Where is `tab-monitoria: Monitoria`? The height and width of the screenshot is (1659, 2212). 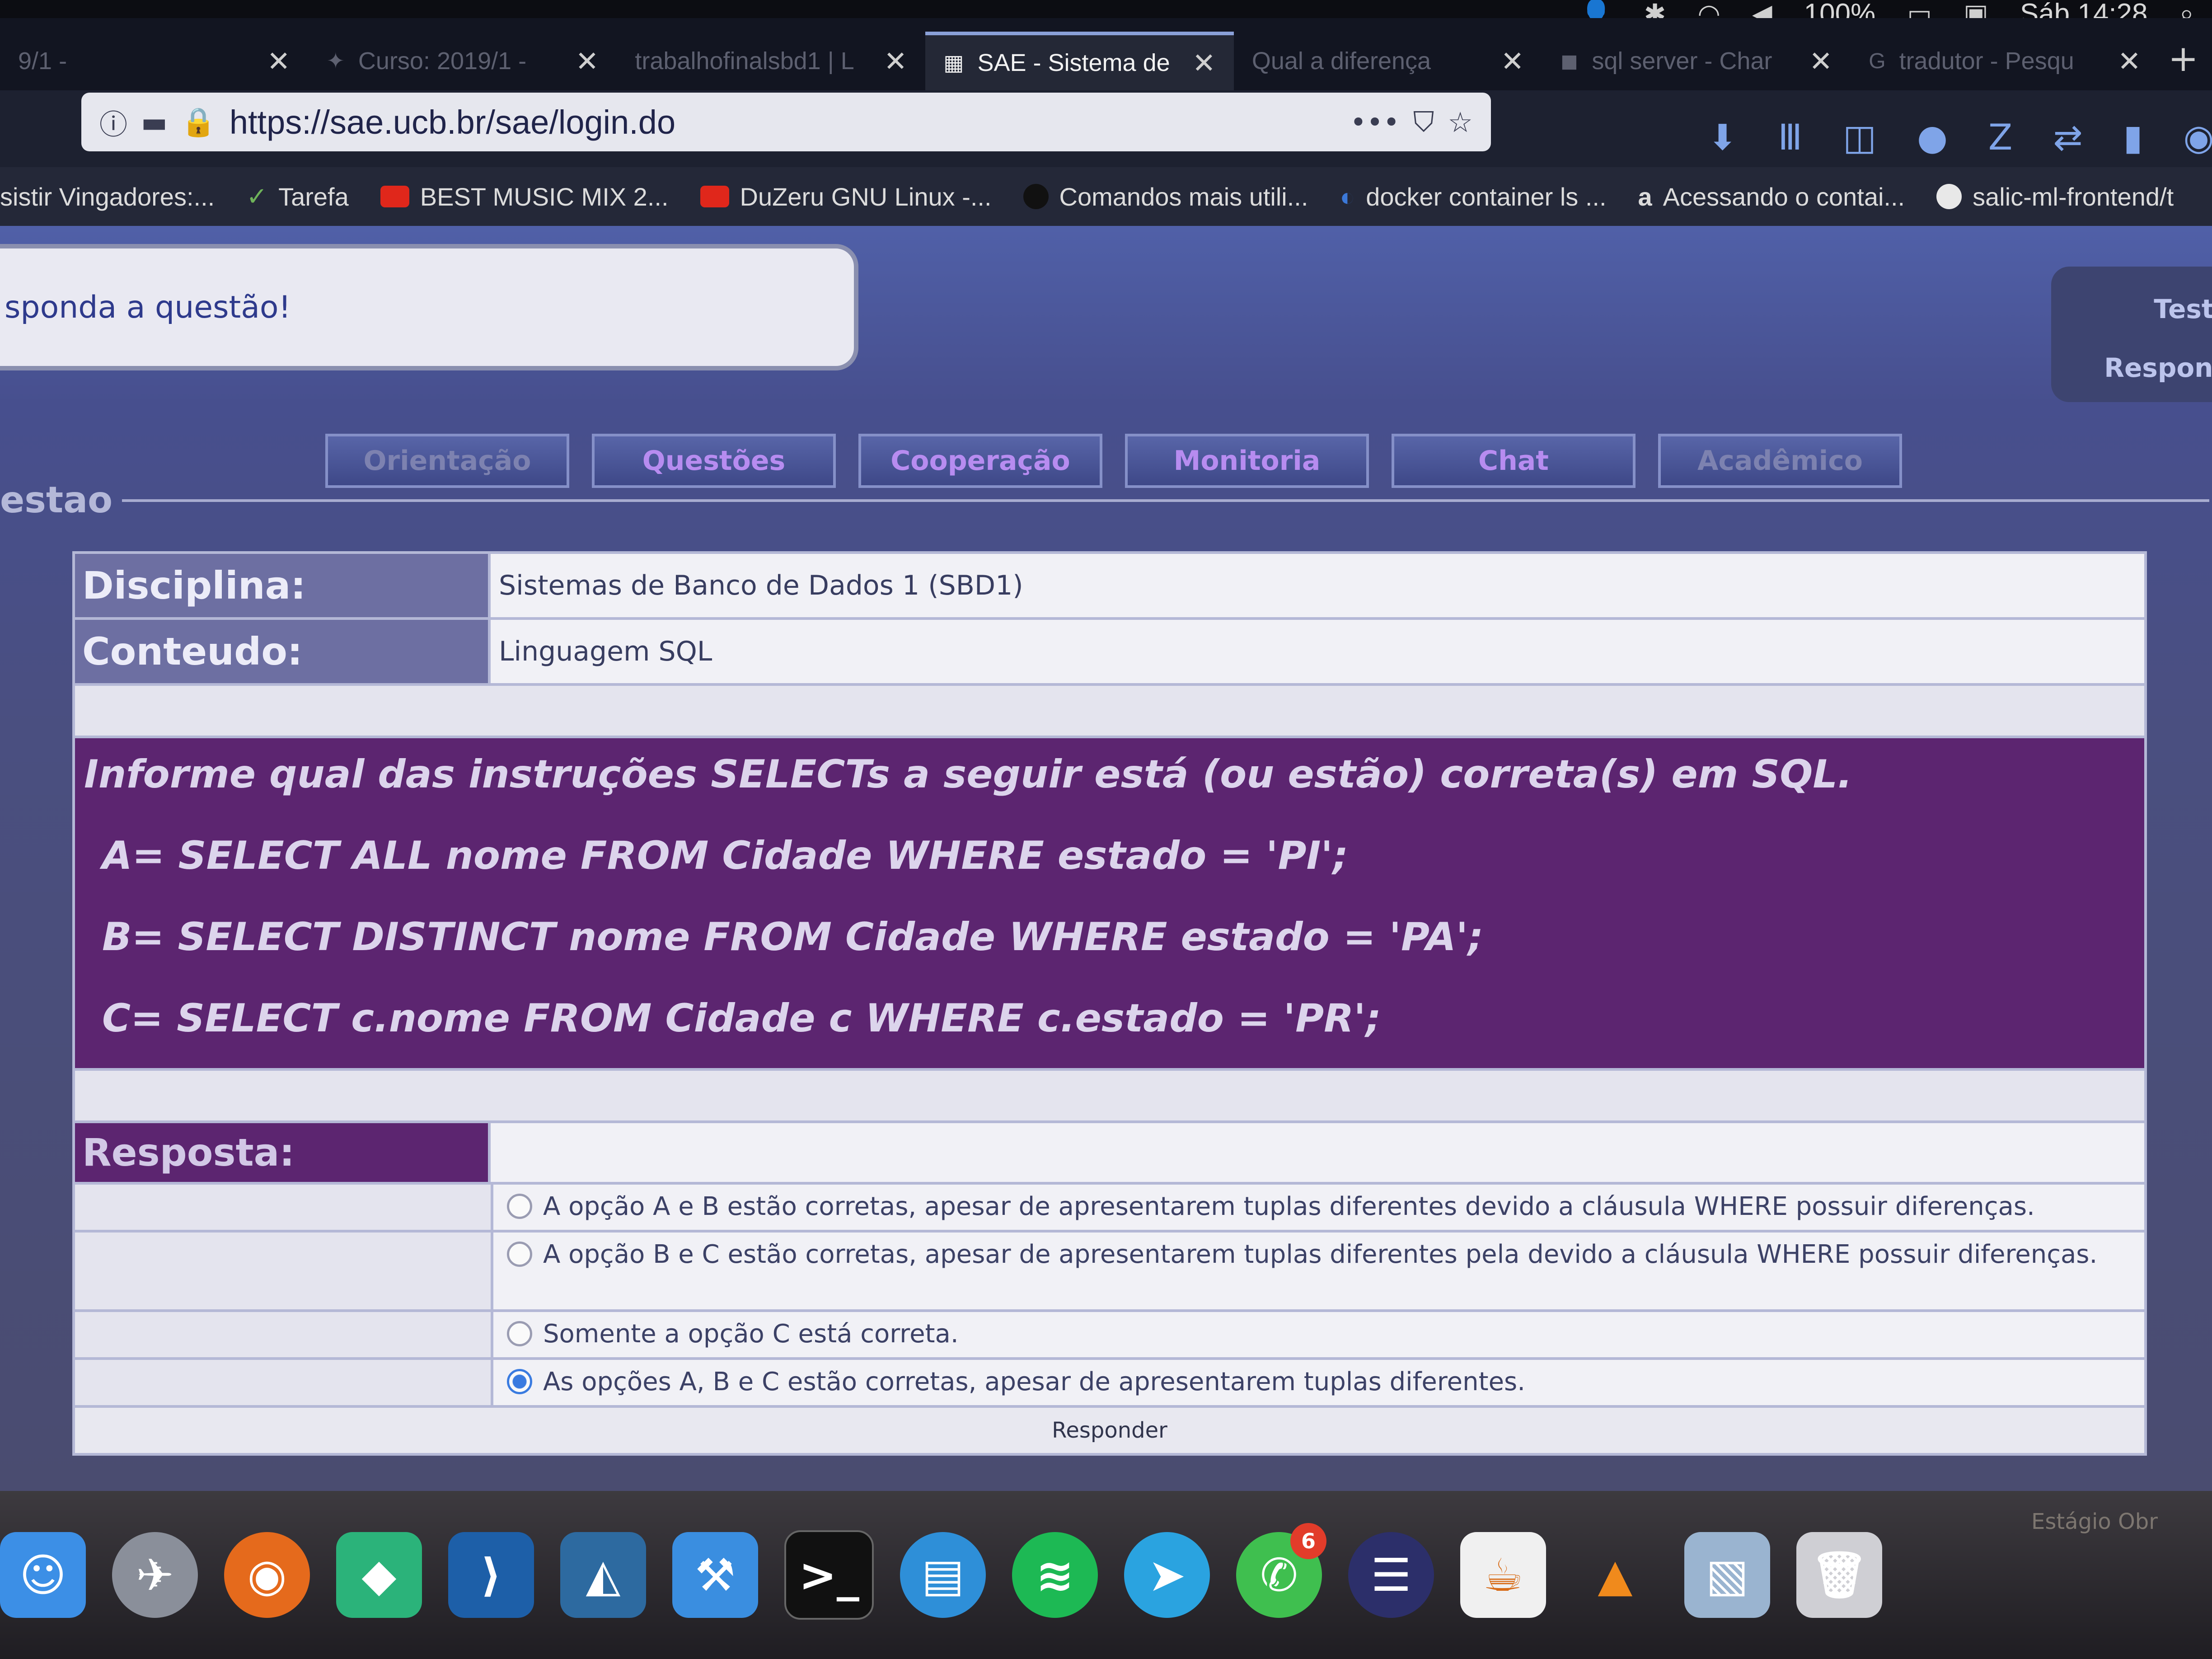
tab-monitoria: Monitoria is located at coordinates (1247, 461).